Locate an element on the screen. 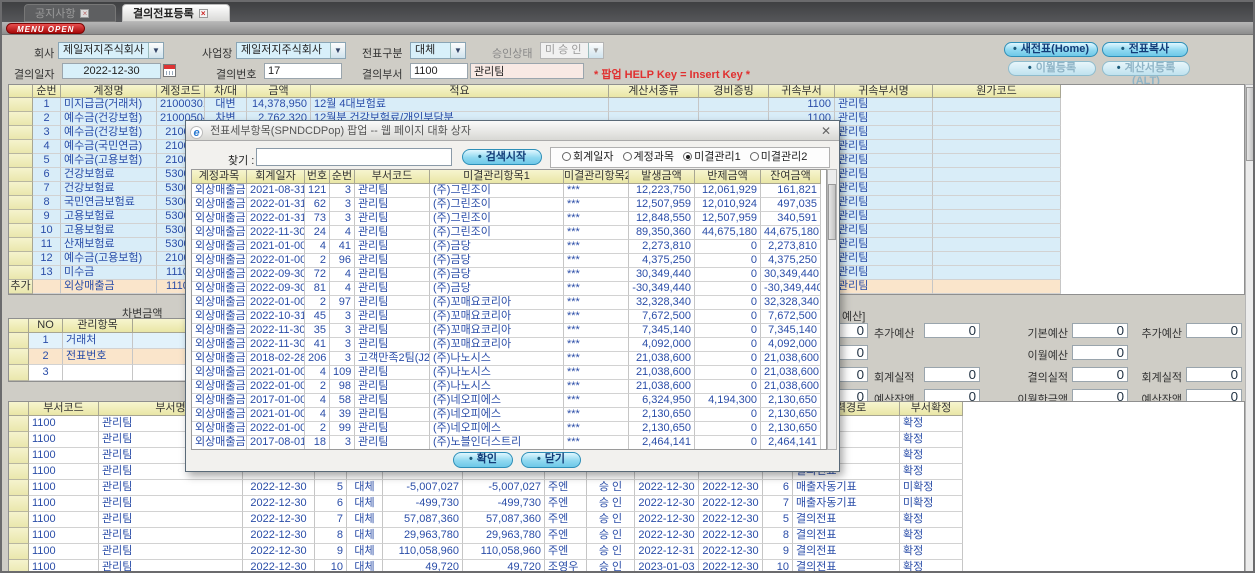  cell: 2023-01-03 is located at coordinates (667, 565).